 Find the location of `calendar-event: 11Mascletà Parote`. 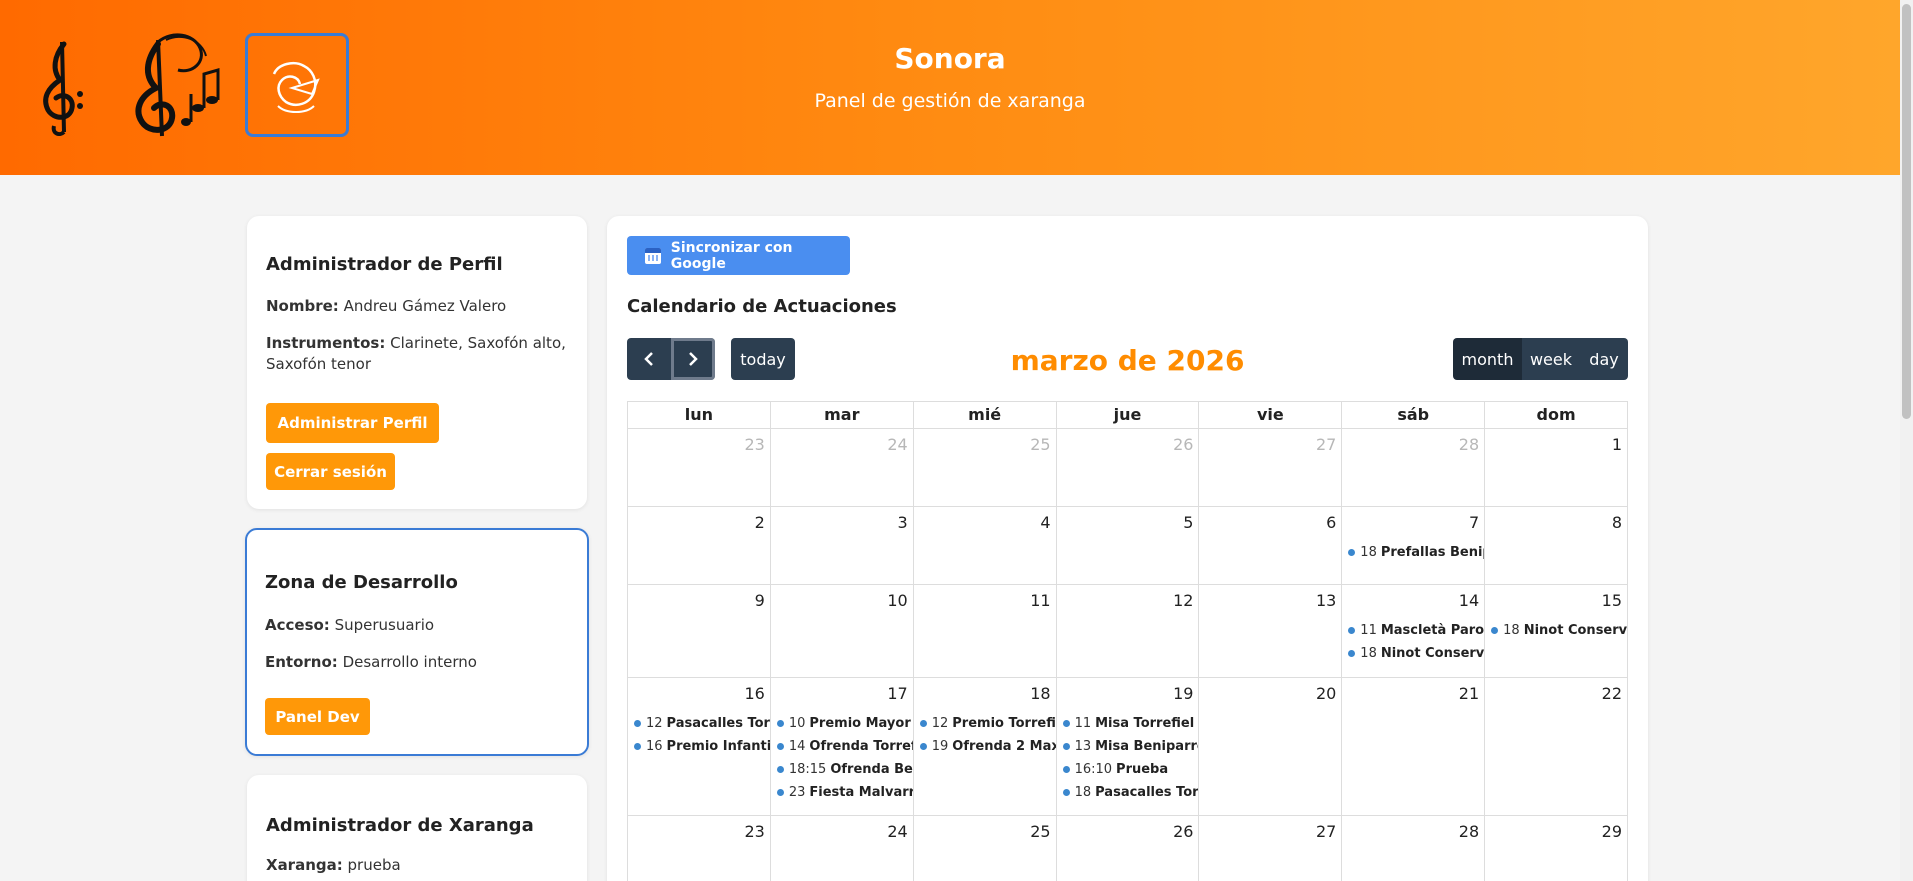

calendar-event: 11Mascletà Parote is located at coordinates (1416, 630).